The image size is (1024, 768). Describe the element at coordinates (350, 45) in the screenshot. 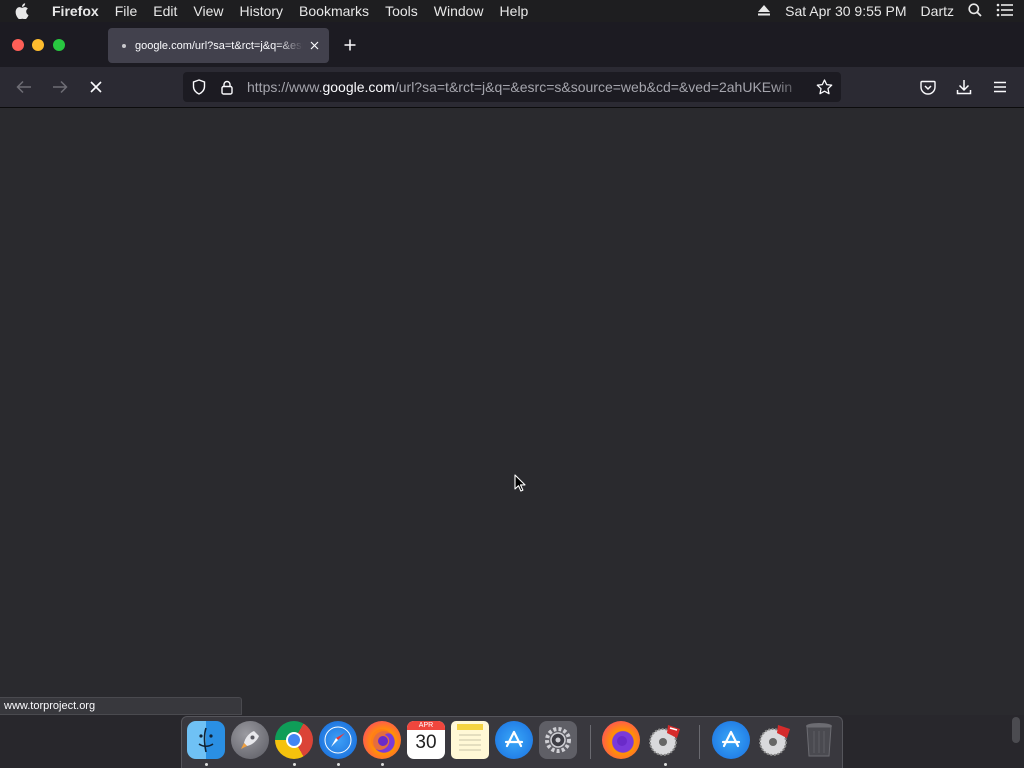

I see `new-tab-button` at that location.